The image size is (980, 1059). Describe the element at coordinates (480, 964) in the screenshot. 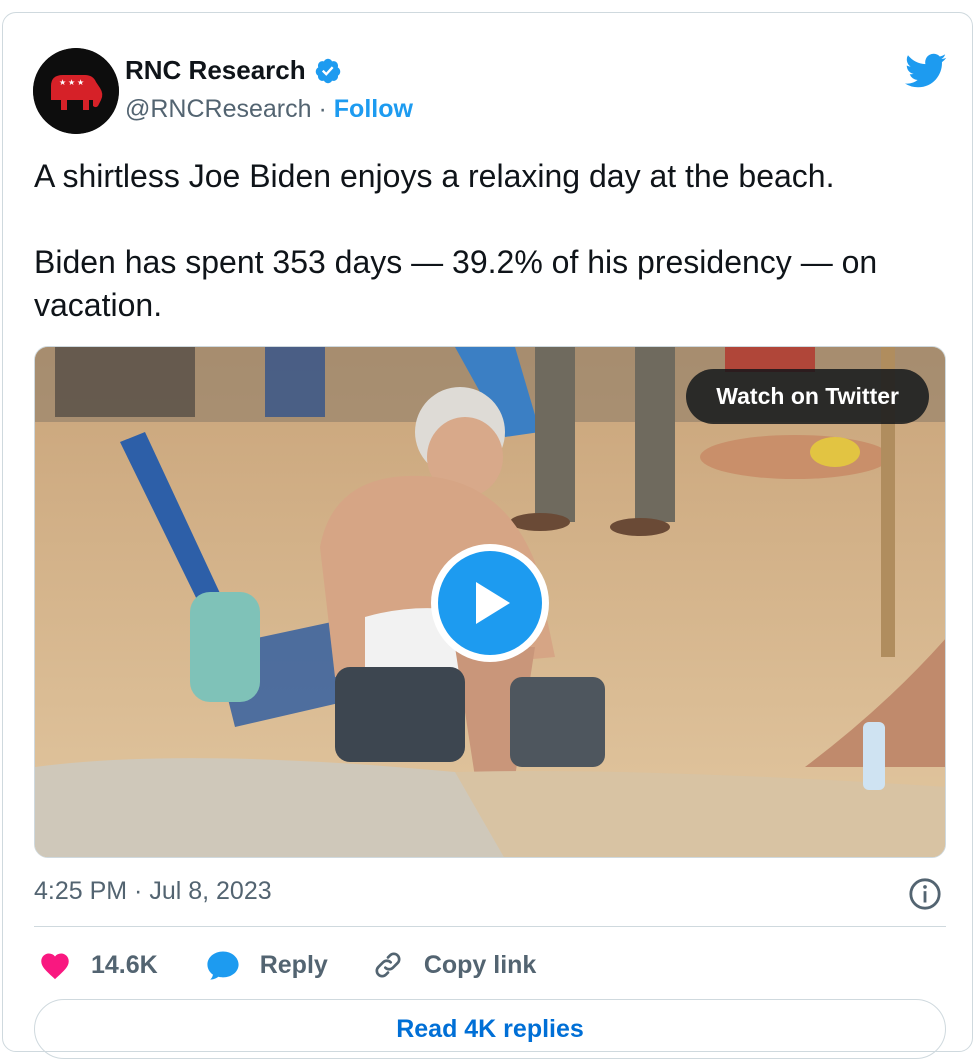

I see `copy-link-label: Copy link` at that location.